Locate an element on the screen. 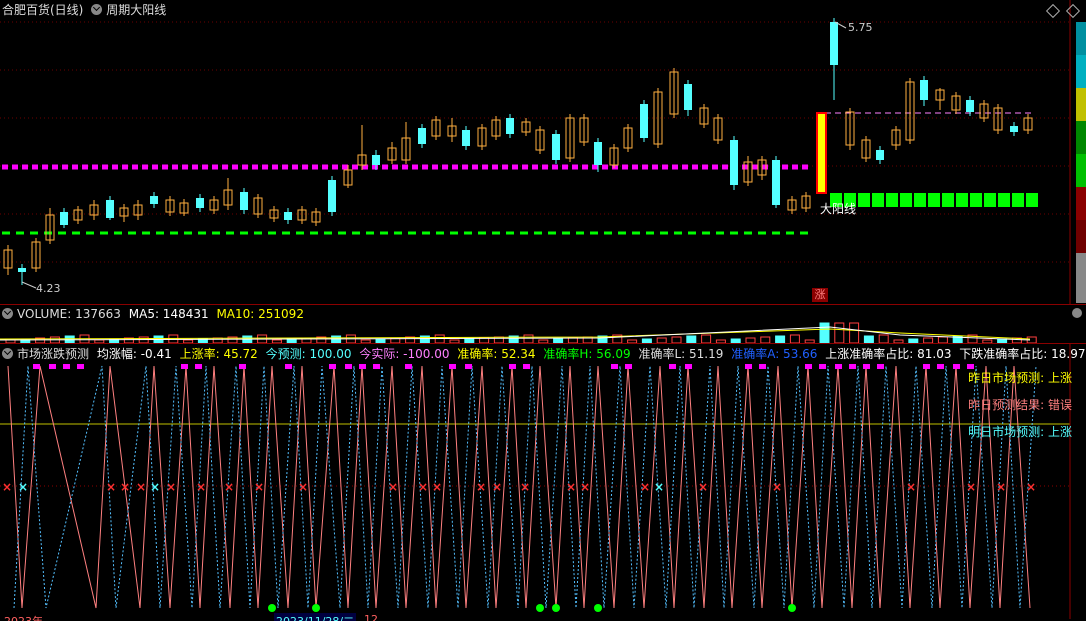  volume-pane: VOLUME: 137663 MA5: 148431 MA10: 251092 is located at coordinates (543, 324).